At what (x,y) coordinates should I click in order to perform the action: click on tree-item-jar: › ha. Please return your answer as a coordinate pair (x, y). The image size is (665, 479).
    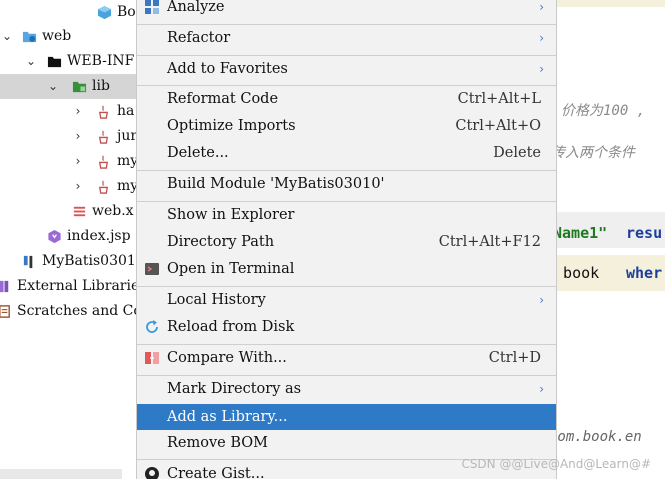
    Looking at the image, I should click on (68, 111).